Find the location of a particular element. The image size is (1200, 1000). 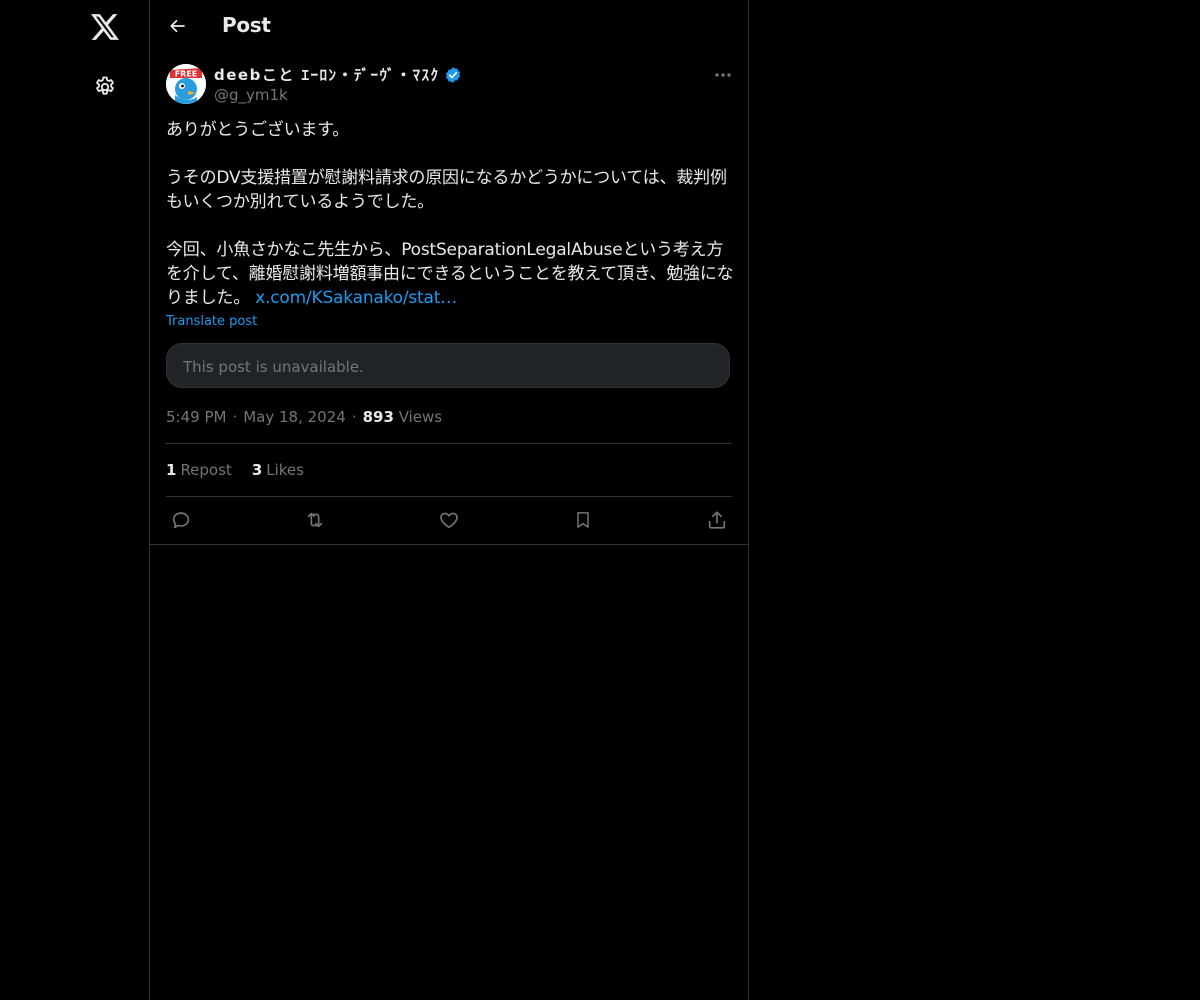

repost-button is located at coordinates (315, 520).